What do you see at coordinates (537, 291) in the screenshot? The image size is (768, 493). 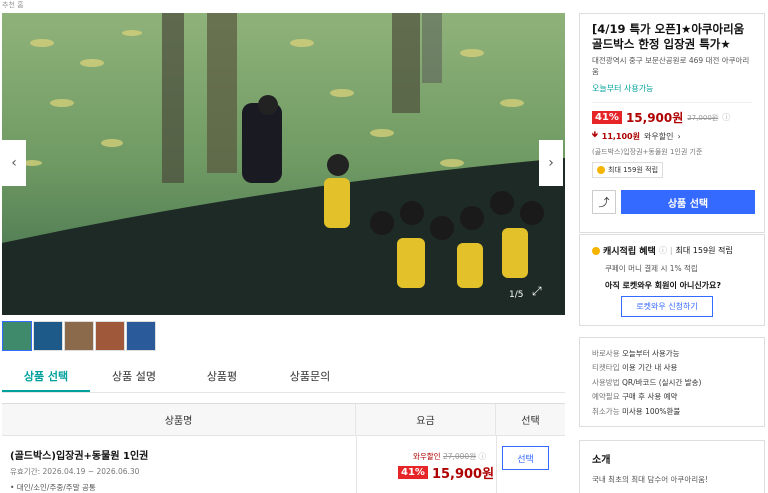 I see `expand-icon: ⤢` at bounding box center [537, 291].